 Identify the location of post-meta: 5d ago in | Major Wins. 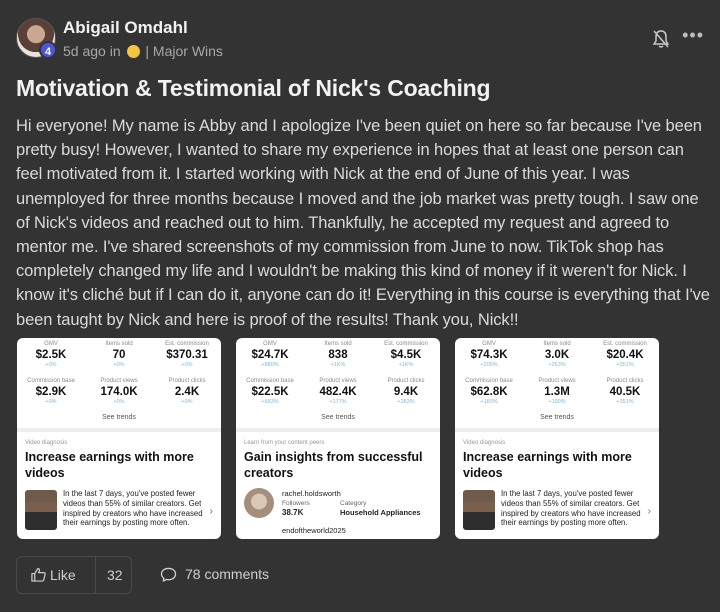
(143, 51).